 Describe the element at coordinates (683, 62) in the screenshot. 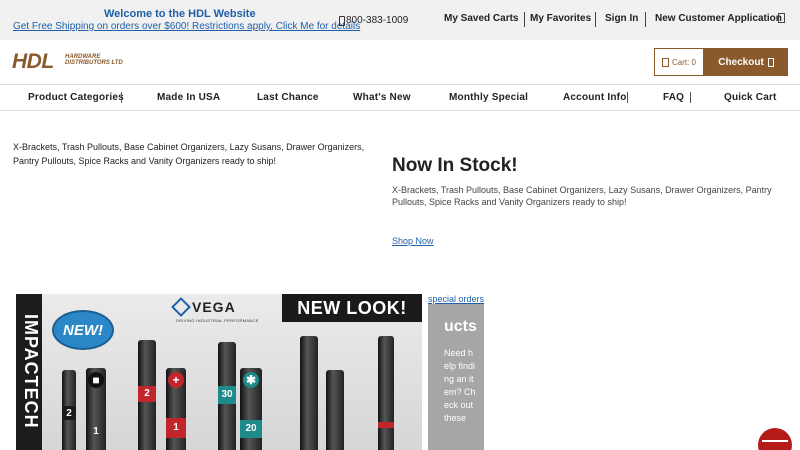

I see `cart-count: Cart: 0` at that location.